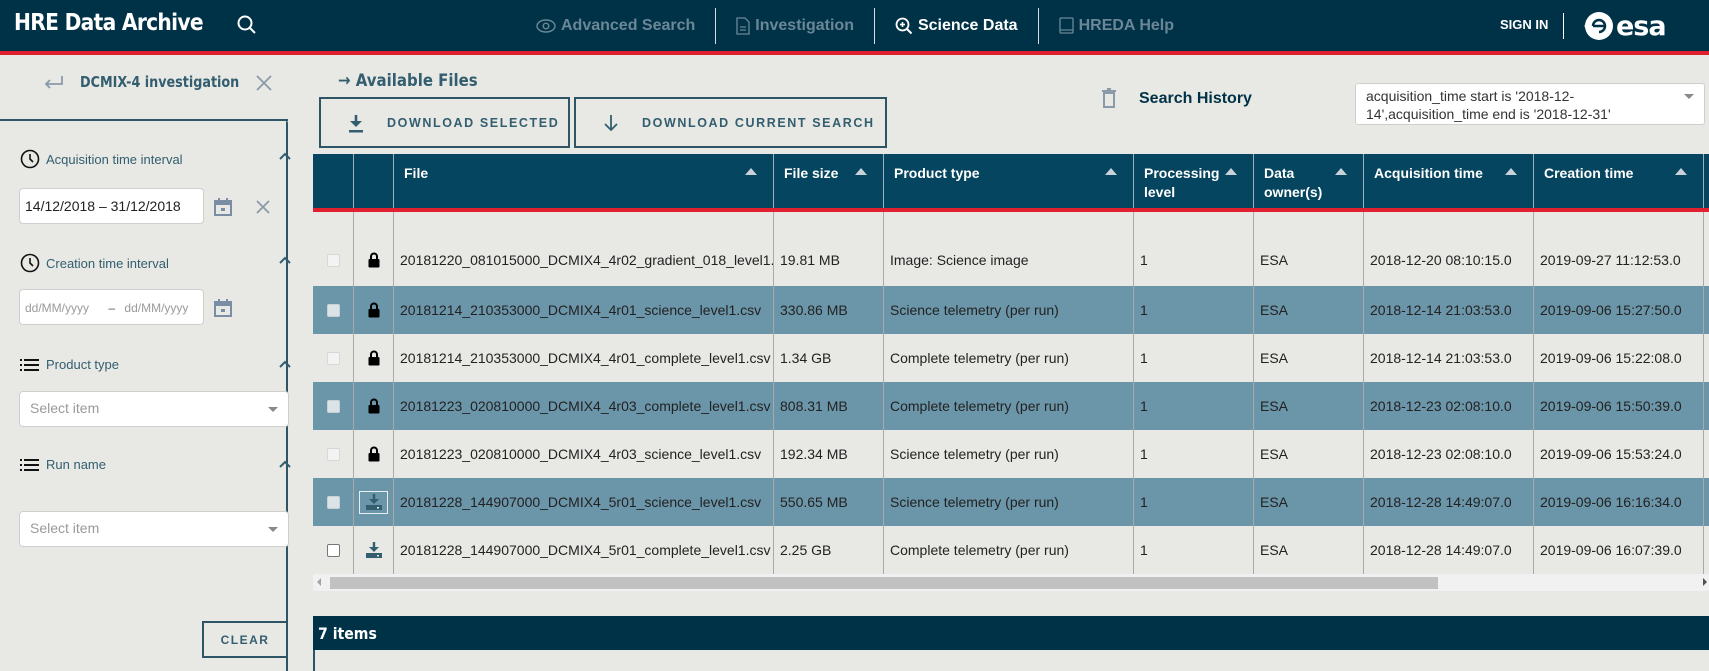 The height and width of the screenshot is (671, 1709). What do you see at coordinates (1689, 96) in the screenshot?
I see `caret-down-icon` at bounding box center [1689, 96].